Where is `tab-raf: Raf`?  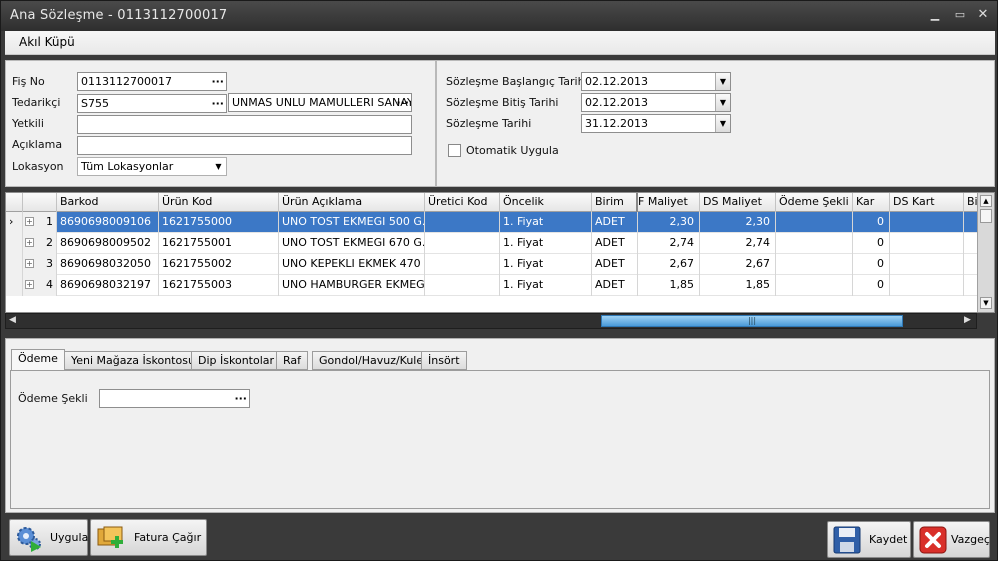
tab-raf: Raf is located at coordinates (292, 360).